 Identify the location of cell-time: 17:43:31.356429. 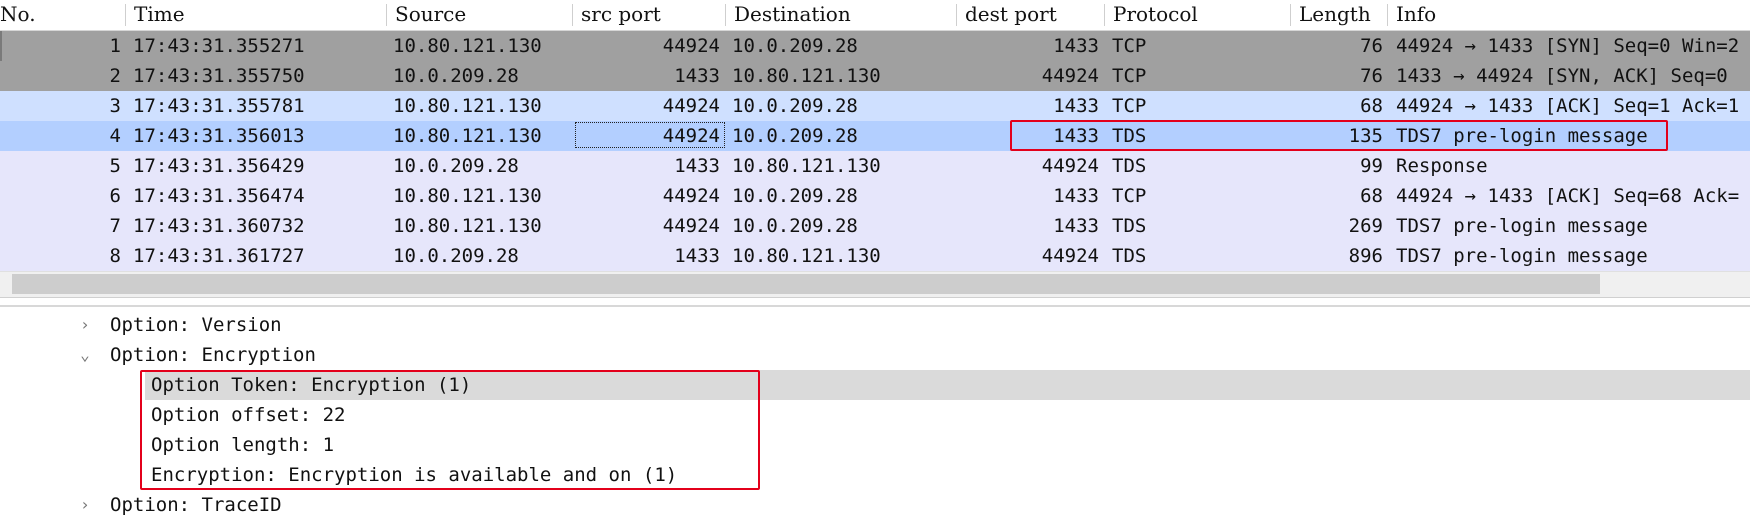
(219, 166).